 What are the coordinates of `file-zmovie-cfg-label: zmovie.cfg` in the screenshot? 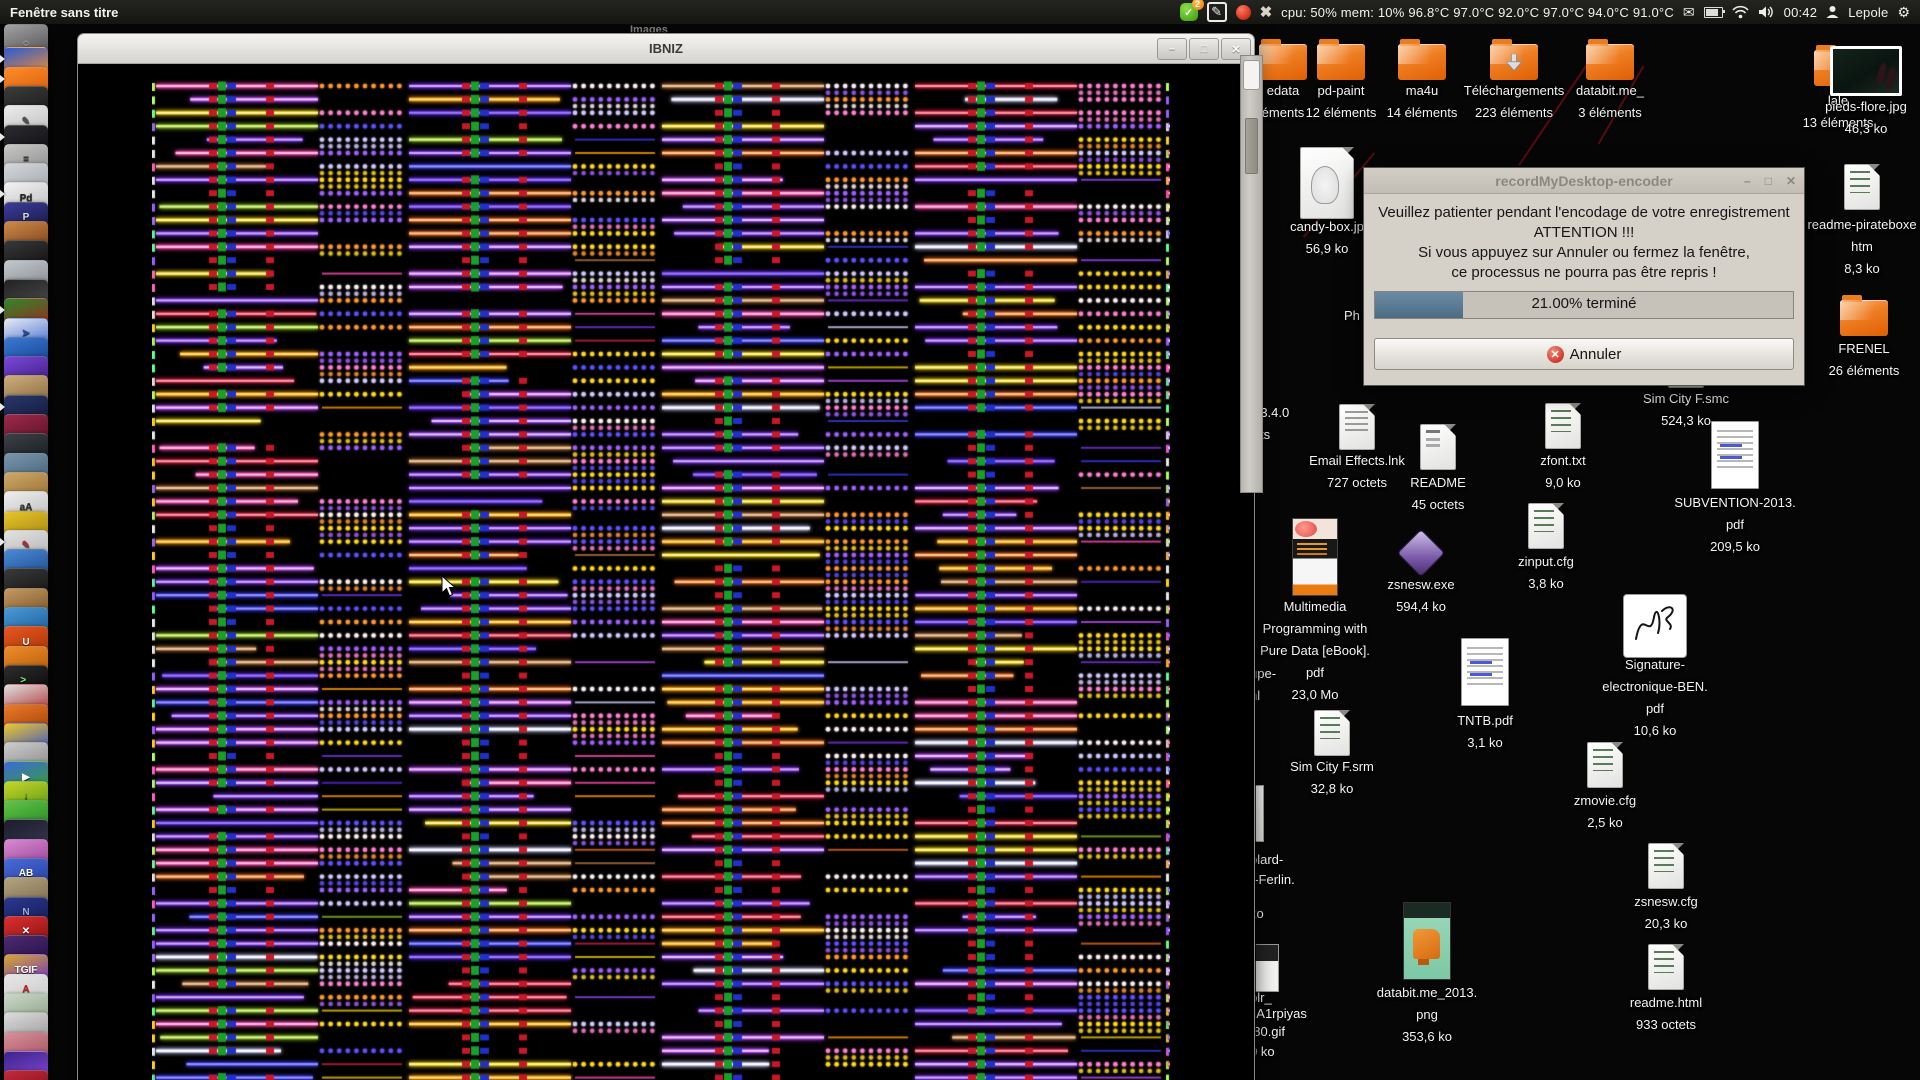 It's located at (1605, 800).